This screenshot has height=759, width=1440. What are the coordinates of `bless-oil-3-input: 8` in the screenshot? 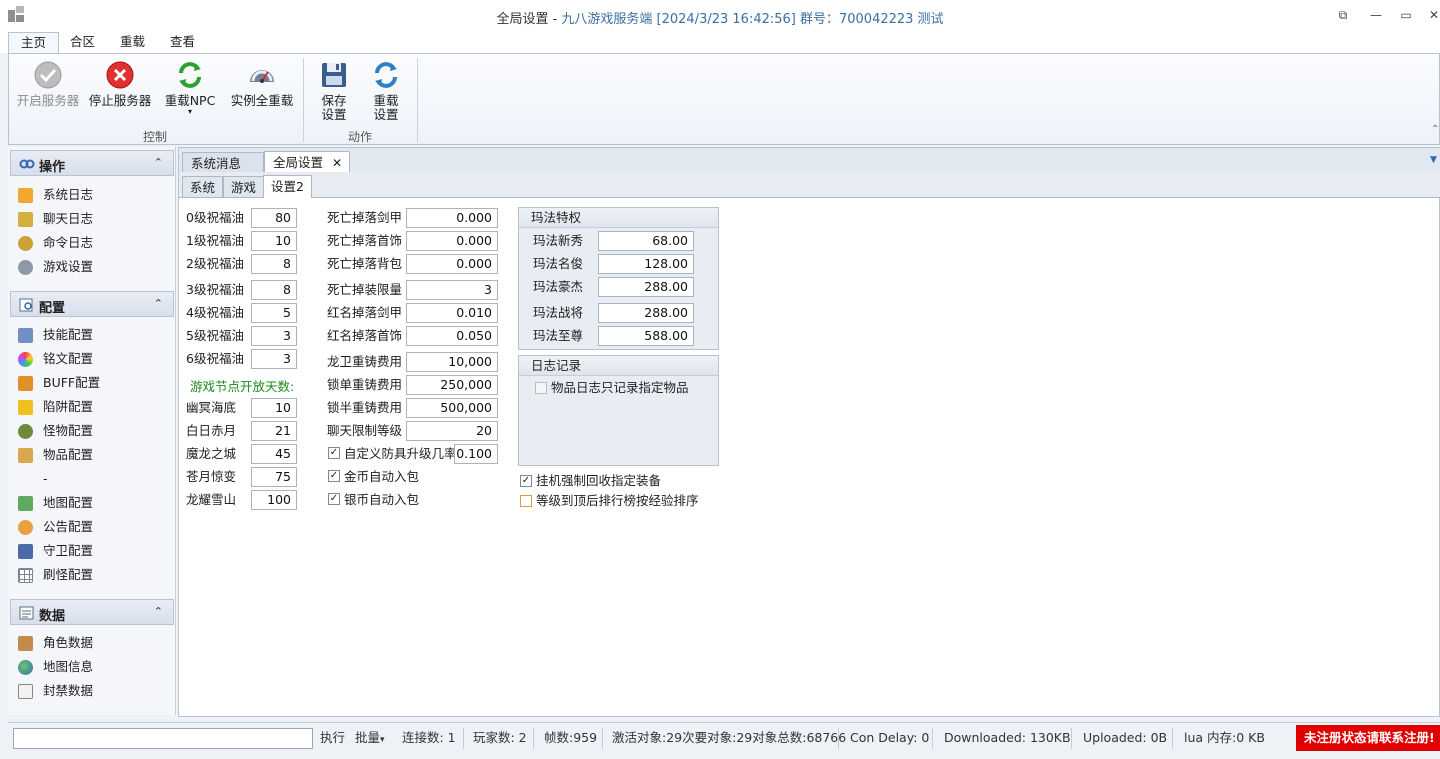 It's located at (274, 290).